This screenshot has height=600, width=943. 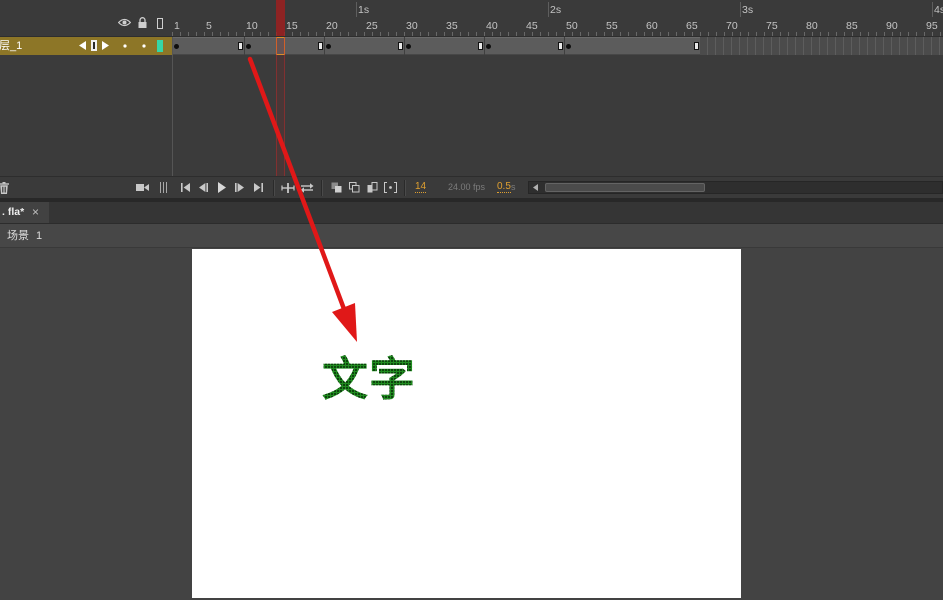 What do you see at coordinates (535, 187) in the screenshot?
I see `scroll-left-icon` at bounding box center [535, 187].